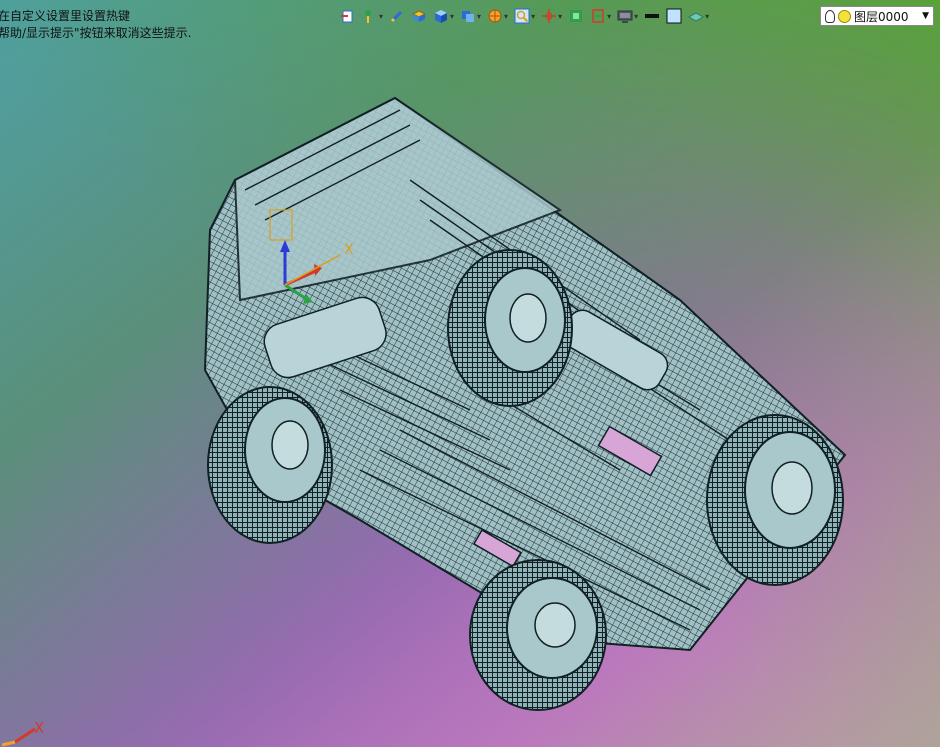 This screenshot has width=940, height=747. I want to click on section-view-icon, so click(576, 16).